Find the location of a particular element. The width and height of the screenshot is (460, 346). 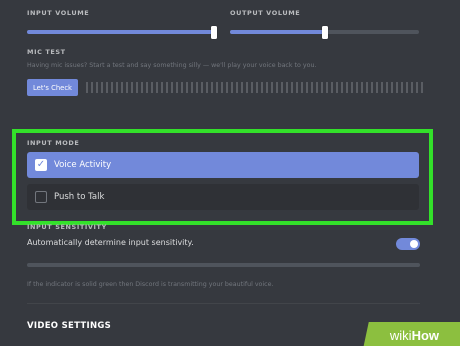

output-volume-label: OUTPUT VOLUME is located at coordinates (265, 13).